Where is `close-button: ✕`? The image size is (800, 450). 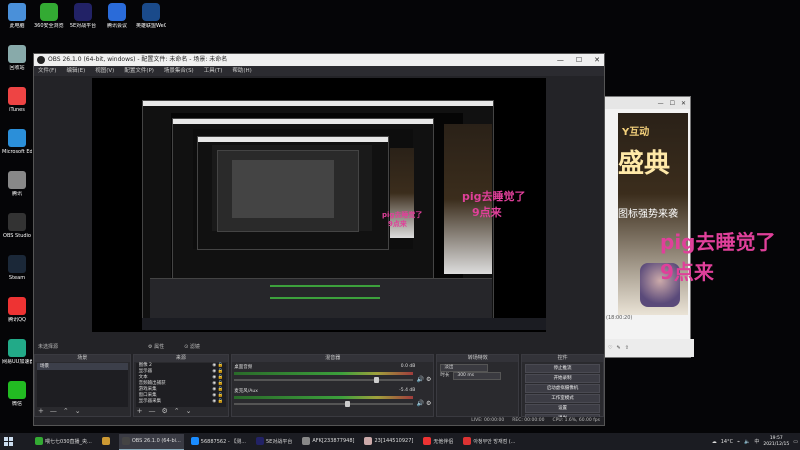
close-button: ✕ is located at coordinates (597, 60).